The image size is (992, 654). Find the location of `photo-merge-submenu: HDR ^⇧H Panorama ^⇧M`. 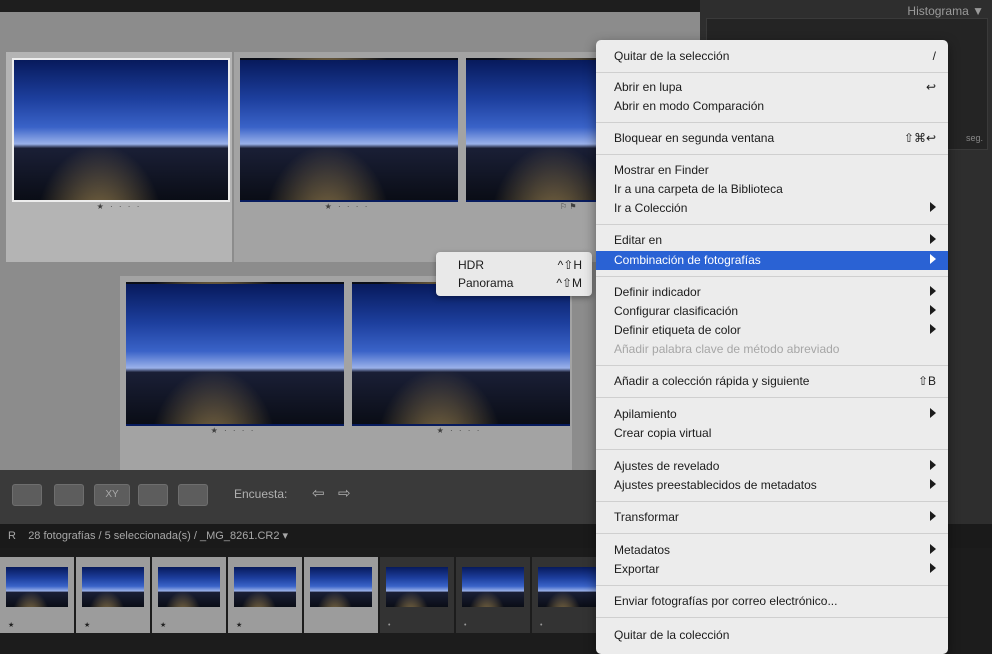

photo-merge-submenu: HDR ^⇧H Panorama ^⇧M is located at coordinates (514, 274).